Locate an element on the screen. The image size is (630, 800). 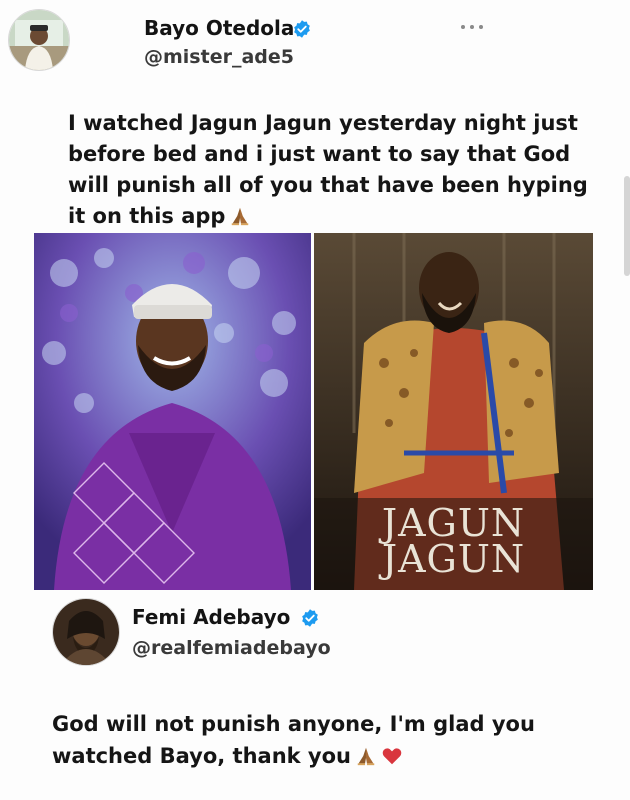
reply-author-name: Femi Adebayo is located at coordinates (211, 617).